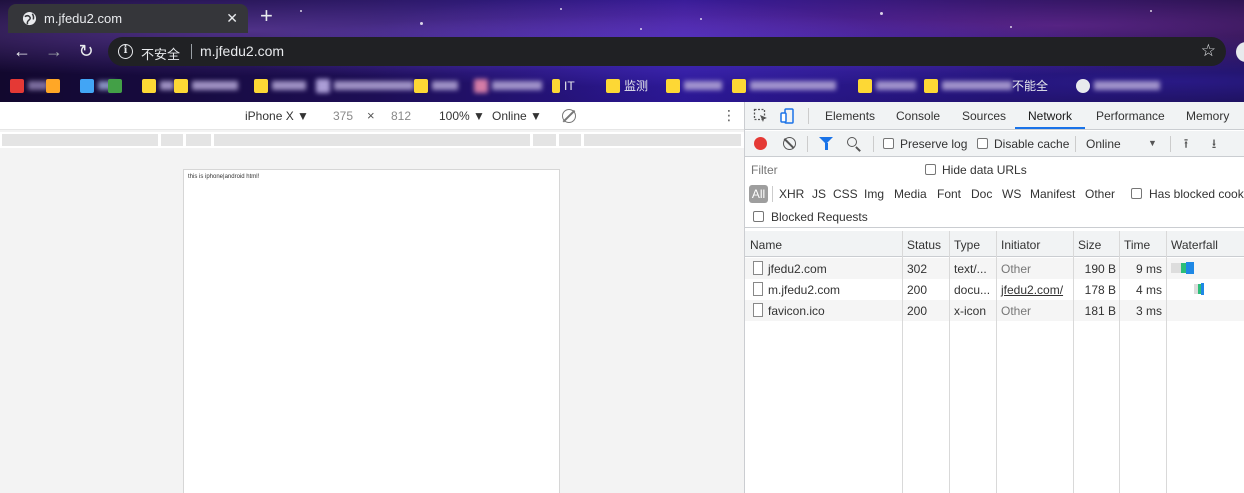 The image size is (1244, 493). I want to click on has-blocked-cookies-checkbox, so click(1136, 193).